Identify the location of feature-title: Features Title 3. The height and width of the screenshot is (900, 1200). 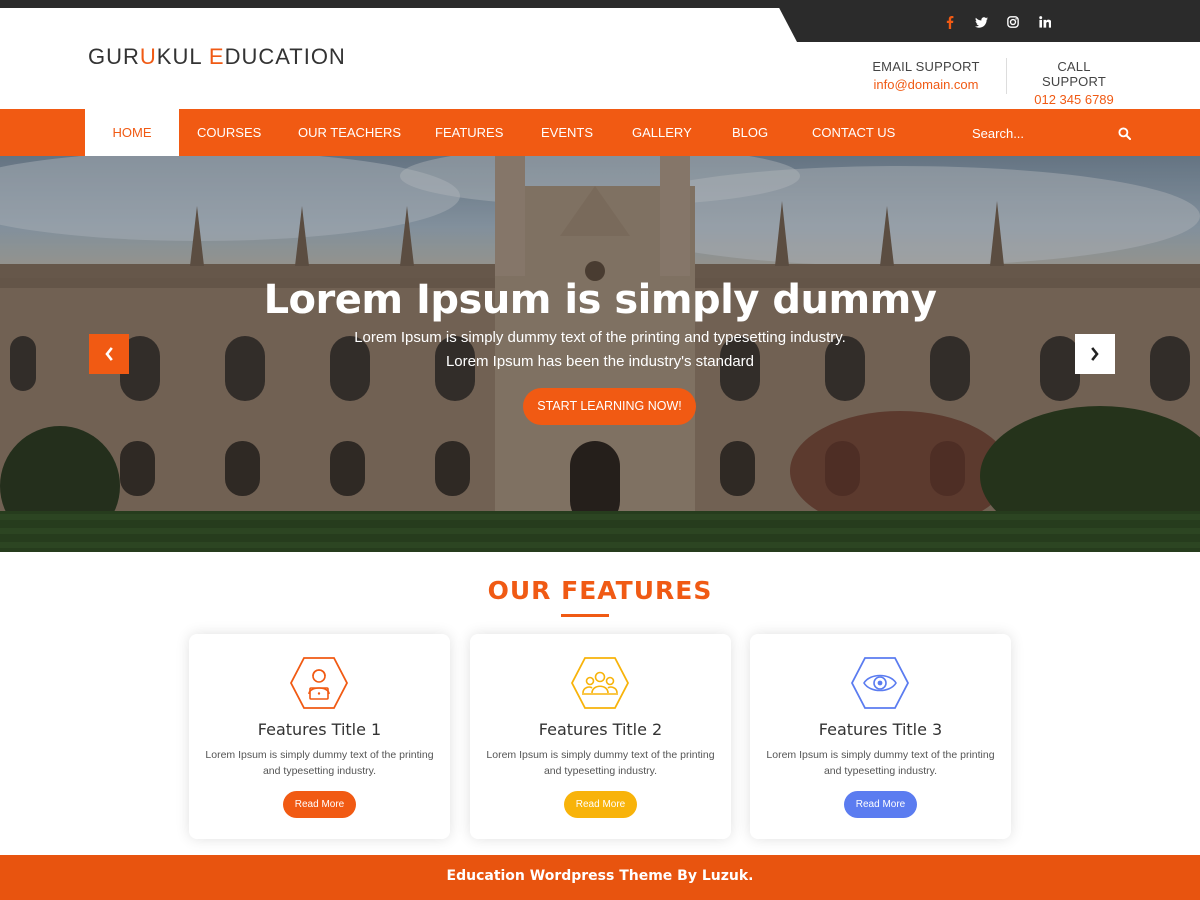
(880, 729).